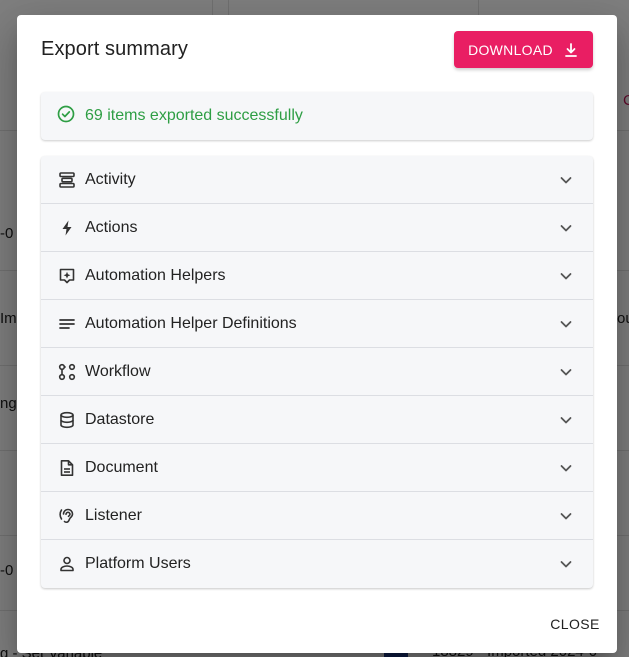  I want to click on accordion-item-listener: Listener, so click(317, 516).